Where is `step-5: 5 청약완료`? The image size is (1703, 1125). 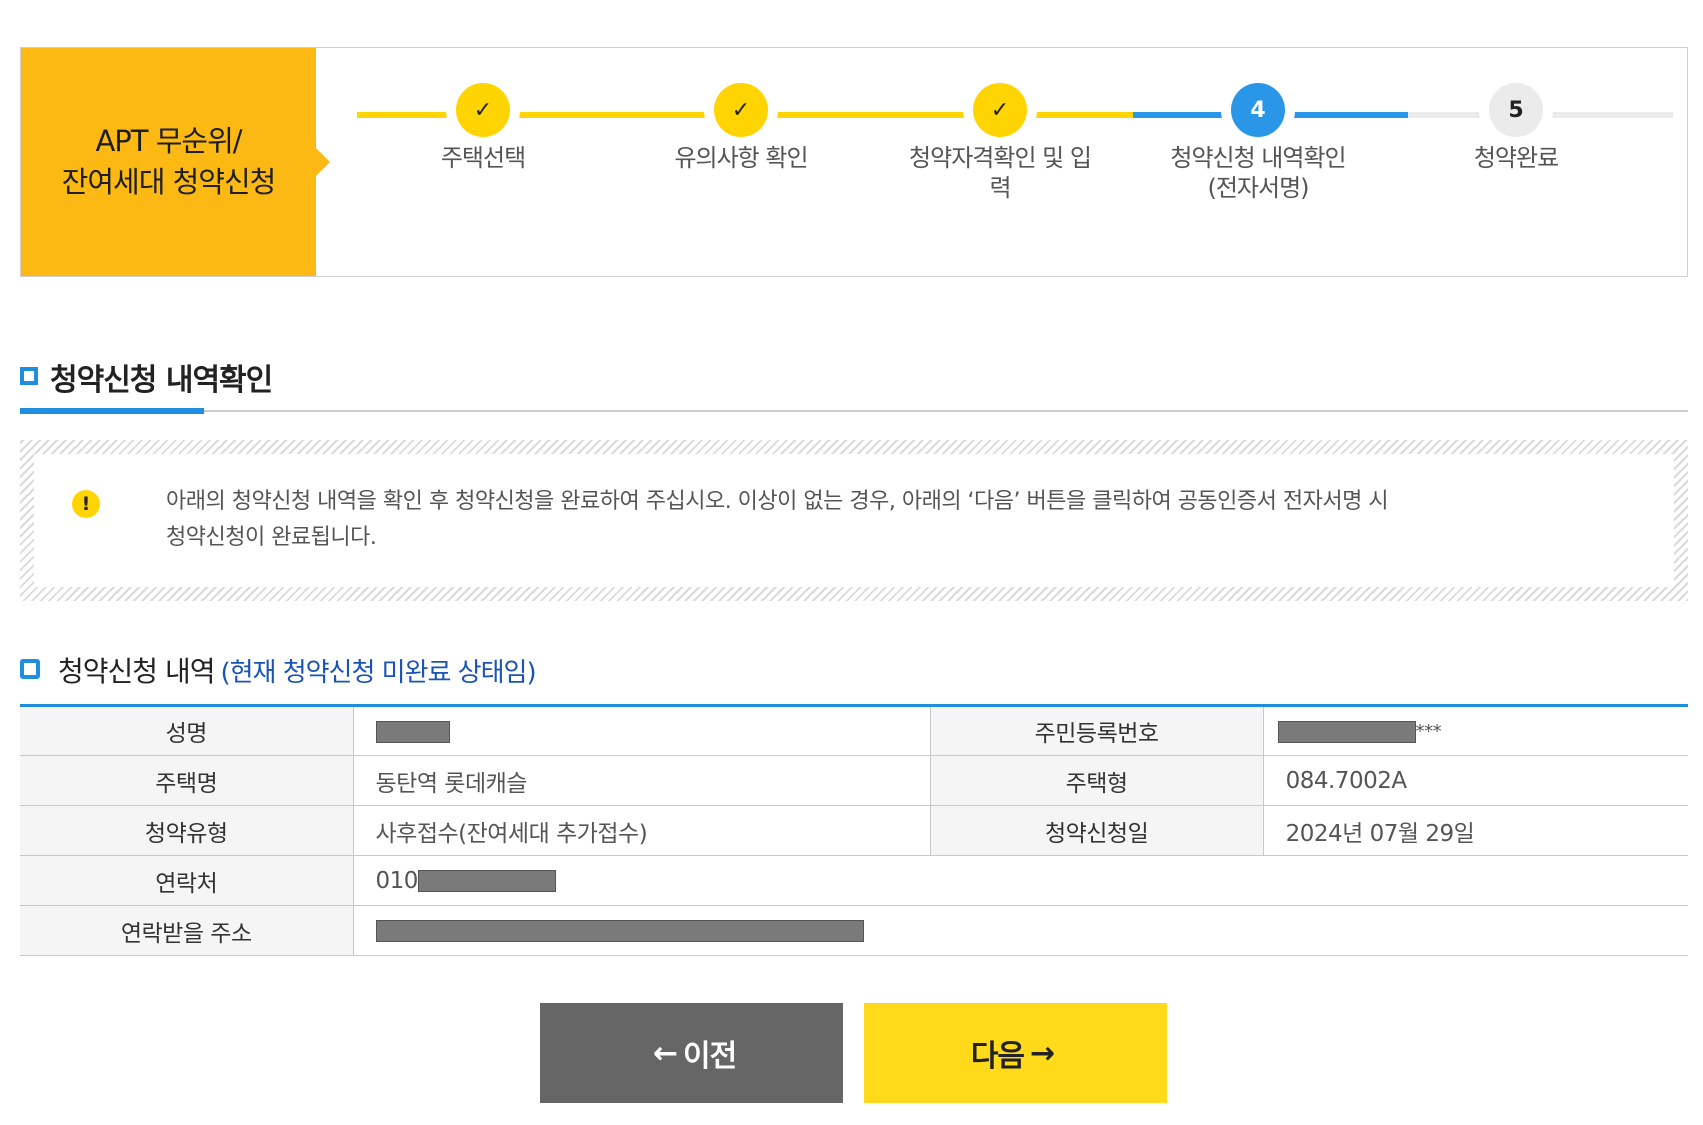
step-5: 5 청약완료 is located at coordinates (1516, 128).